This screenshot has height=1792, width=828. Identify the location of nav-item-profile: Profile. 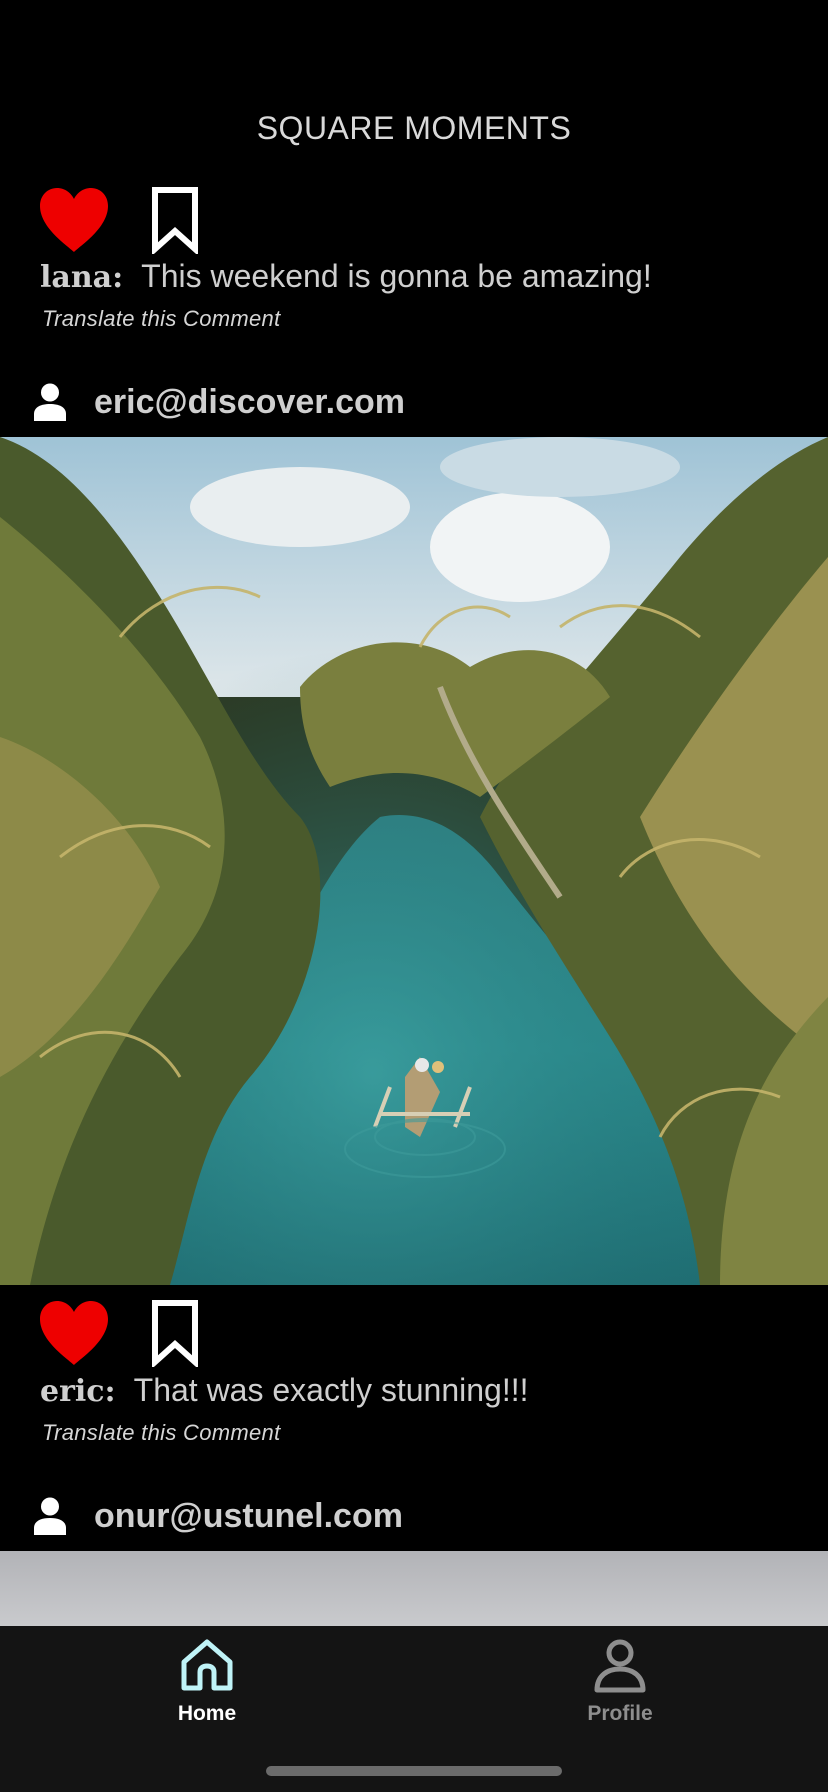
(620, 1681).